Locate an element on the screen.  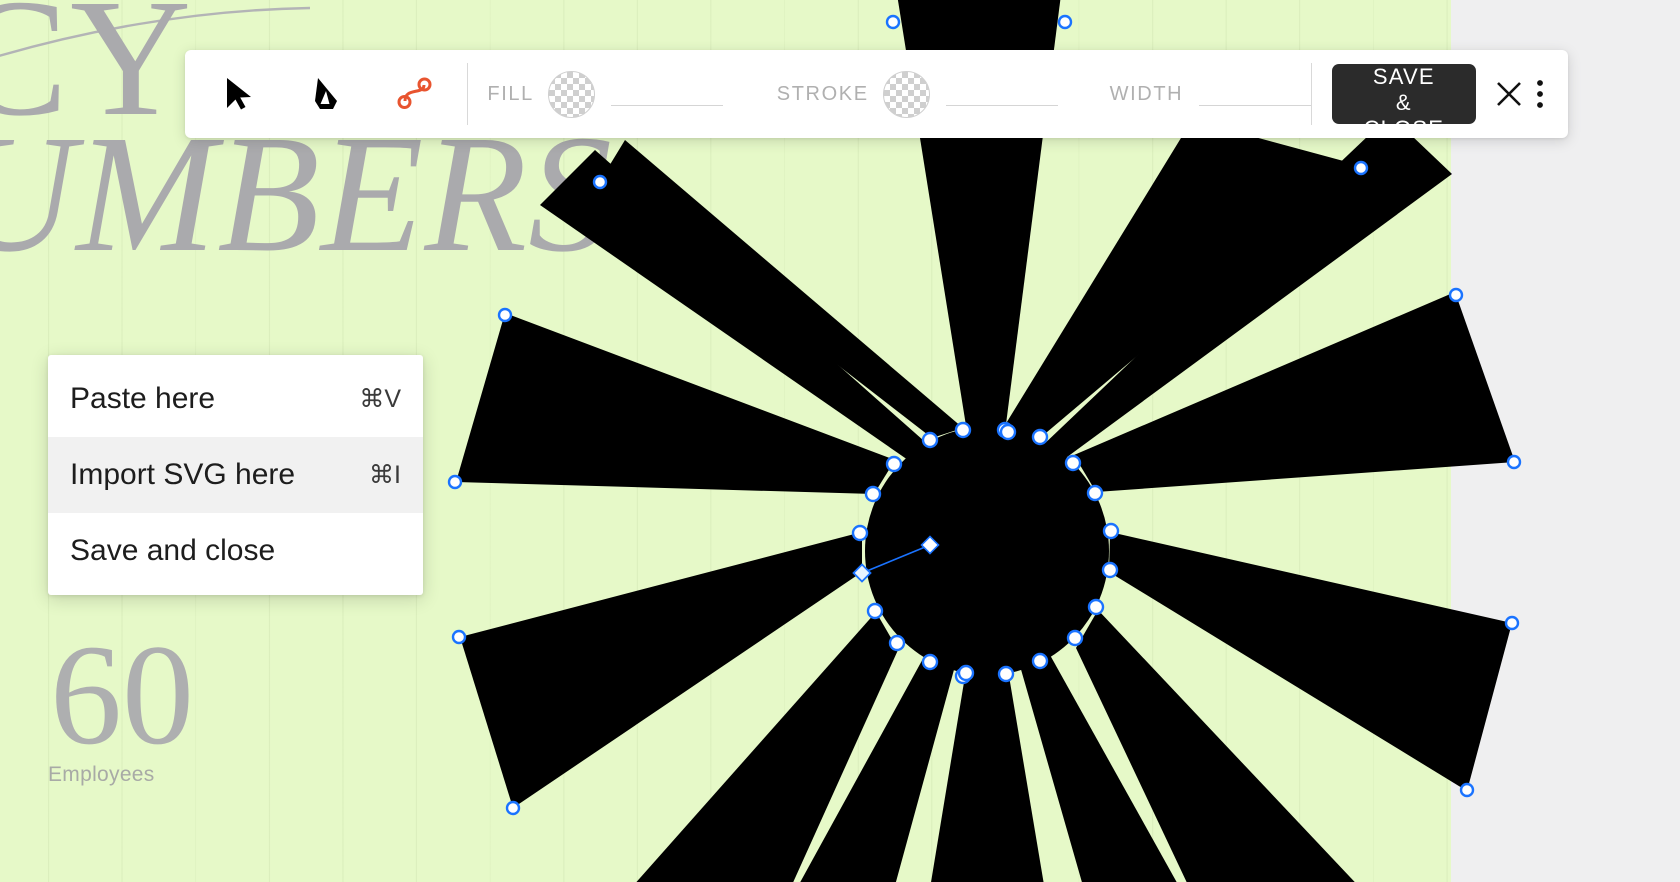
width-field-group: WIDTH is located at coordinates (1211, 94).